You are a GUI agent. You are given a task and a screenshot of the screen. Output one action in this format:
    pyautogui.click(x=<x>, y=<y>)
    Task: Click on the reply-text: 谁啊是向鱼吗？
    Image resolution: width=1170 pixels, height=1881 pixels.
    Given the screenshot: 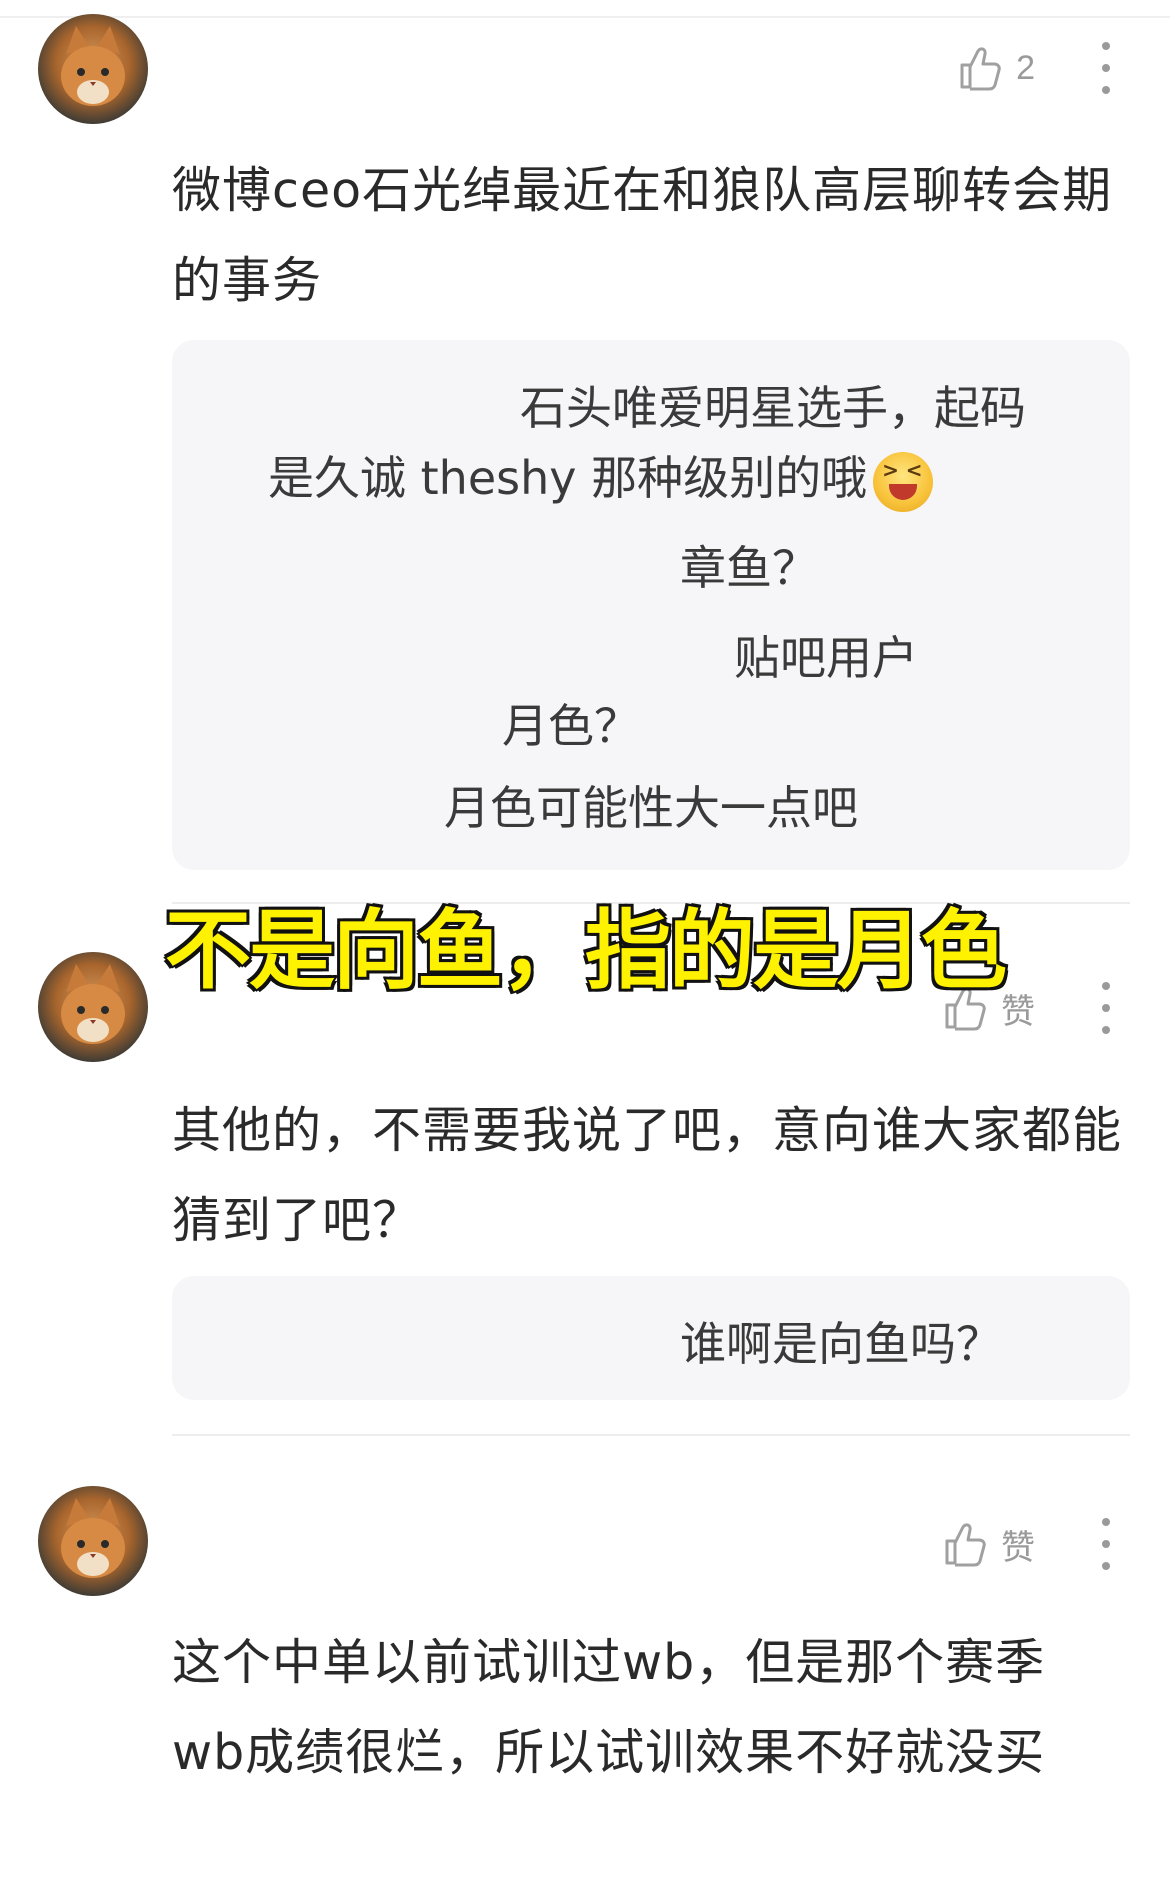 What is the action you would take?
    pyautogui.click(x=841, y=1344)
    